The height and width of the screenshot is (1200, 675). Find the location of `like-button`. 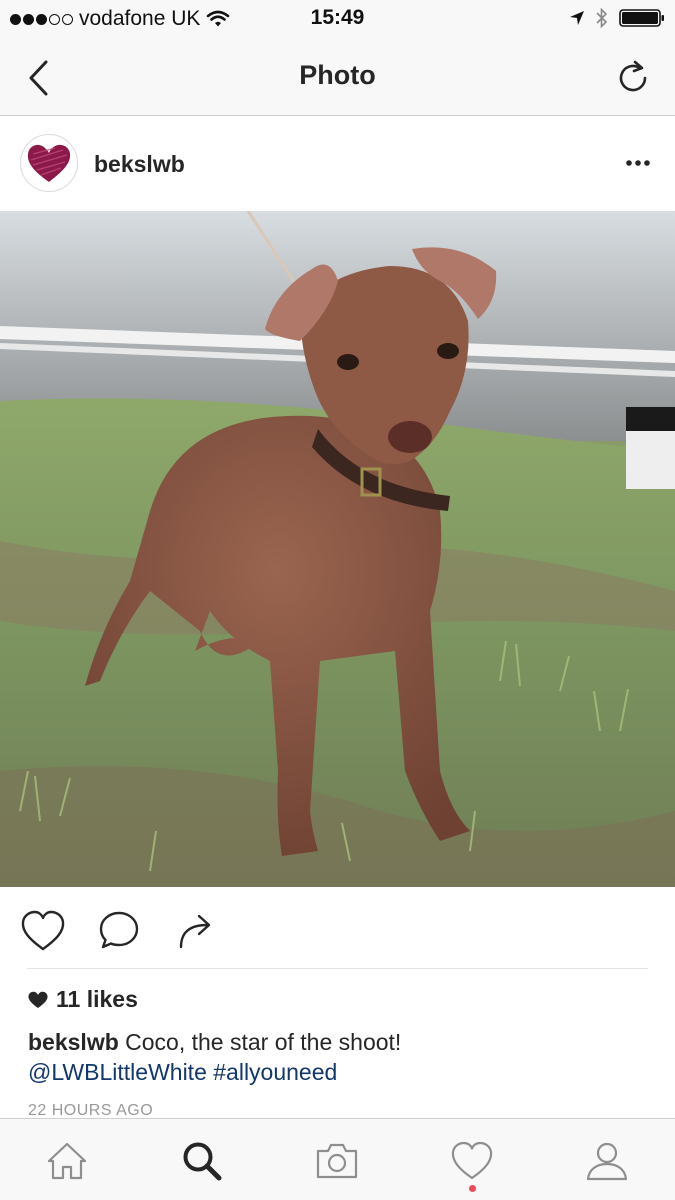

like-button is located at coordinates (43, 931).